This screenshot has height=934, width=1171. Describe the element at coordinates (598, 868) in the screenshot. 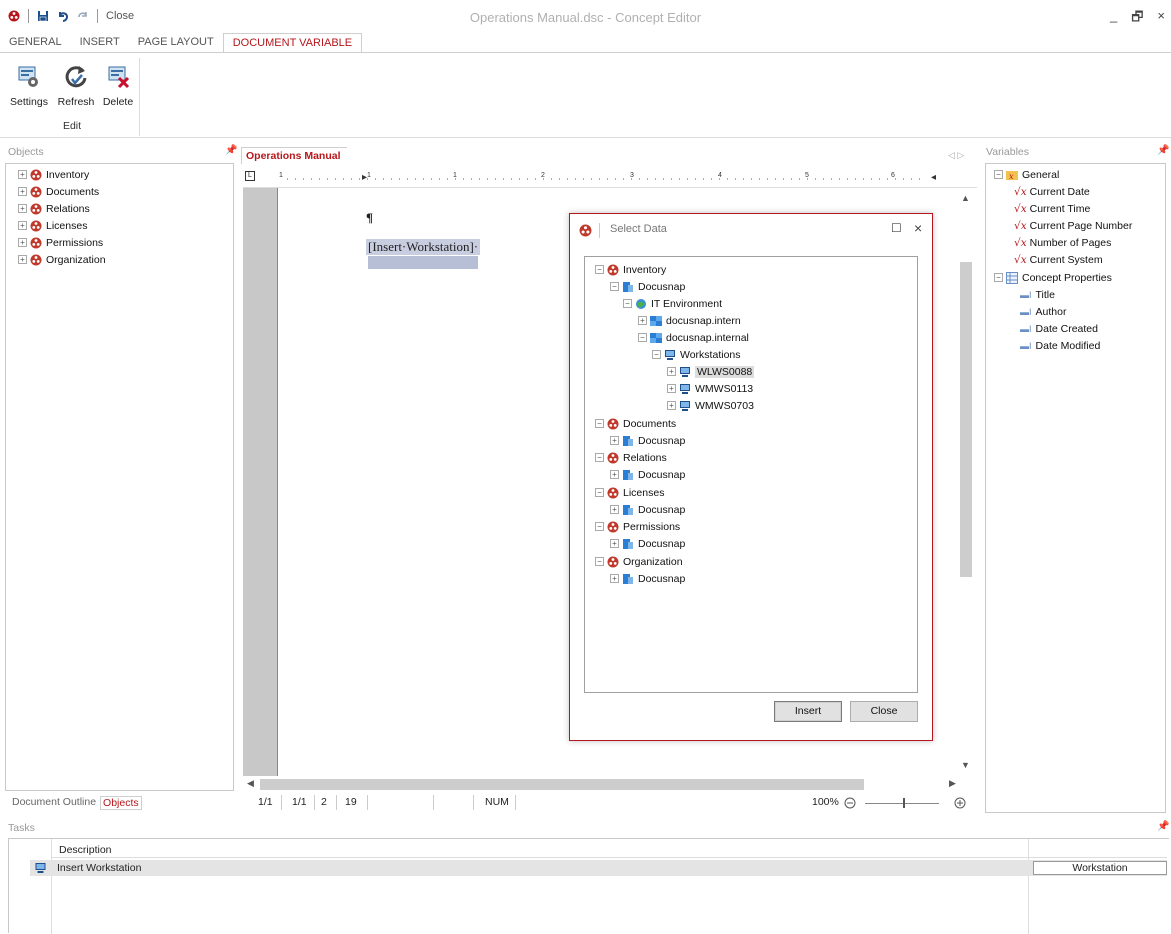

I see `task-row: Insert Workstation` at that location.